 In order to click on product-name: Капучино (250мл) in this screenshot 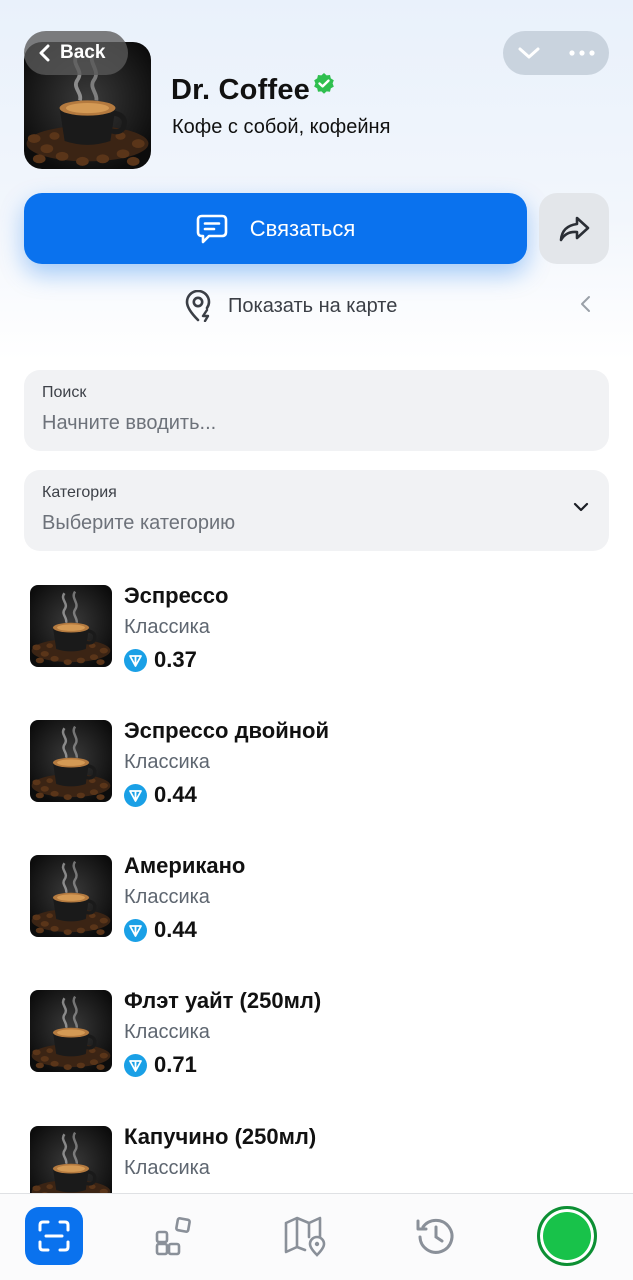, I will do `click(220, 1136)`.